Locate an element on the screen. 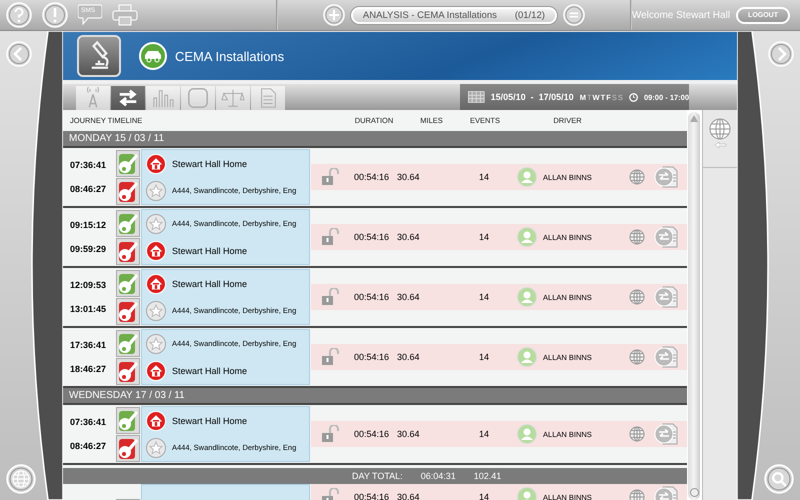  title-field: ANALYSIS - CEMA Installations (01/12) is located at coordinates (453, 15).